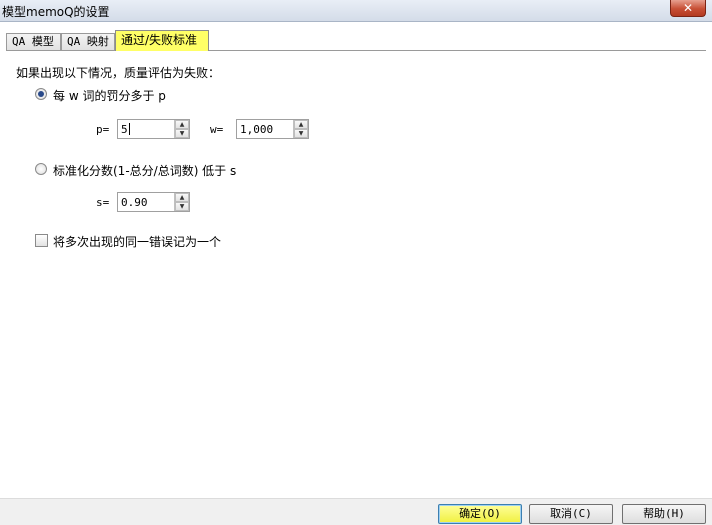 This screenshot has height=525, width=712. I want to click on tab-pass-fail-criteria: 通过/失败标准, so click(162, 40).